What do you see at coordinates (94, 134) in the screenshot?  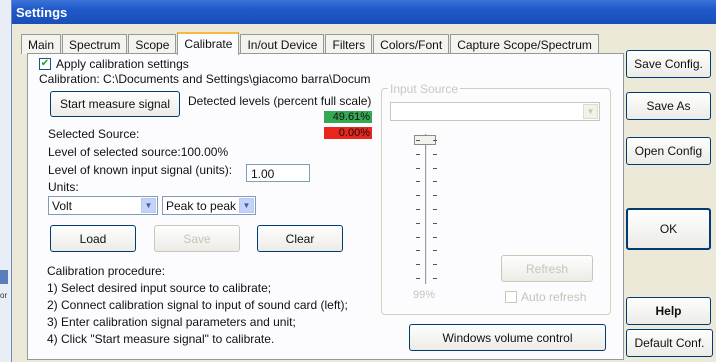 I see `selected-source-label: Selected Source:` at bounding box center [94, 134].